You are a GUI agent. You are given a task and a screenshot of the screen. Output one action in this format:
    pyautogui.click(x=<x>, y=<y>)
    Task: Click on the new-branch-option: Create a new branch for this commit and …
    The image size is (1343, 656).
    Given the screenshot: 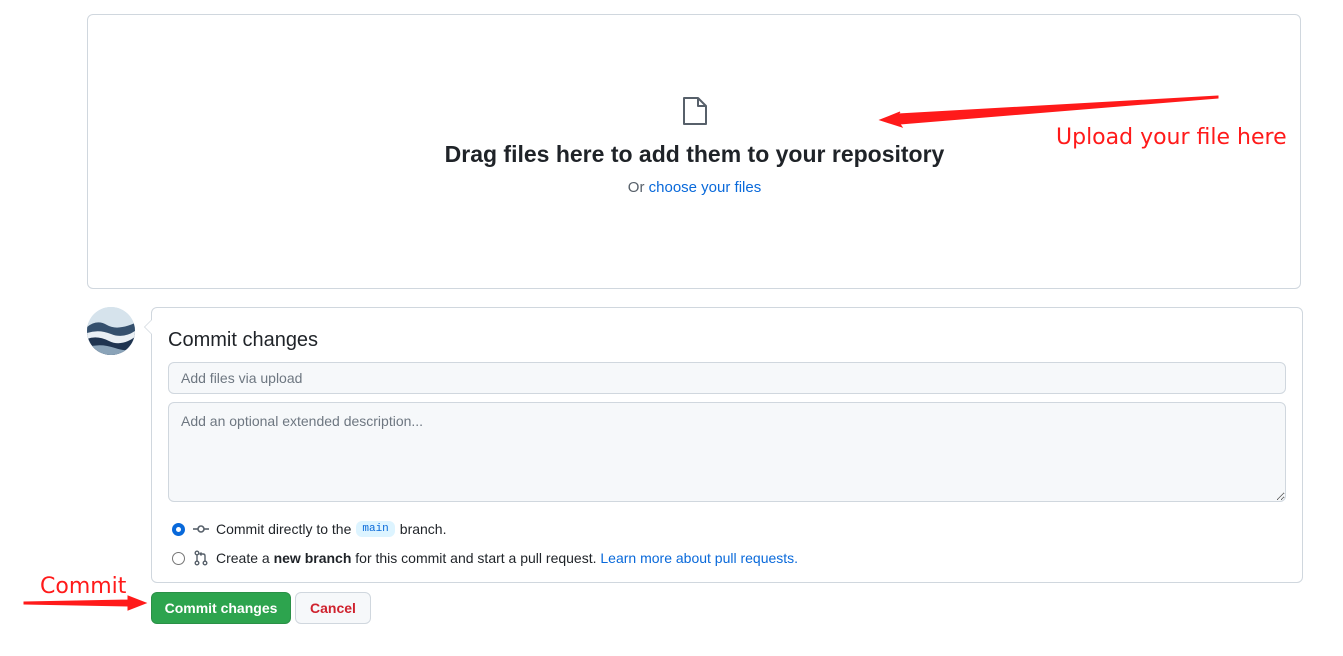 What is the action you would take?
    pyautogui.click(x=485, y=558)
    